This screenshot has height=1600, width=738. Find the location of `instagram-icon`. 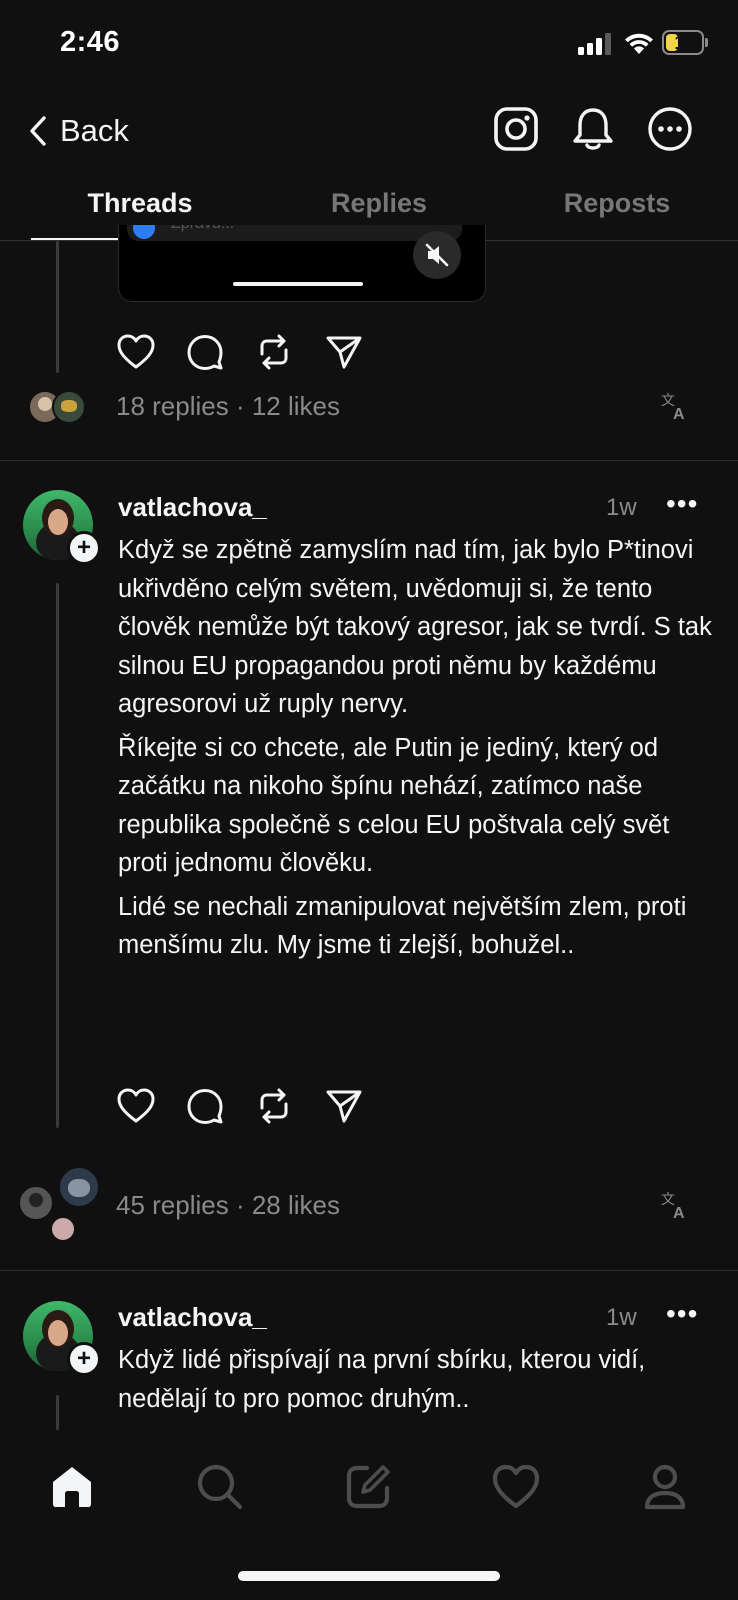

instagram-icon is located at coordinates (516, 129).